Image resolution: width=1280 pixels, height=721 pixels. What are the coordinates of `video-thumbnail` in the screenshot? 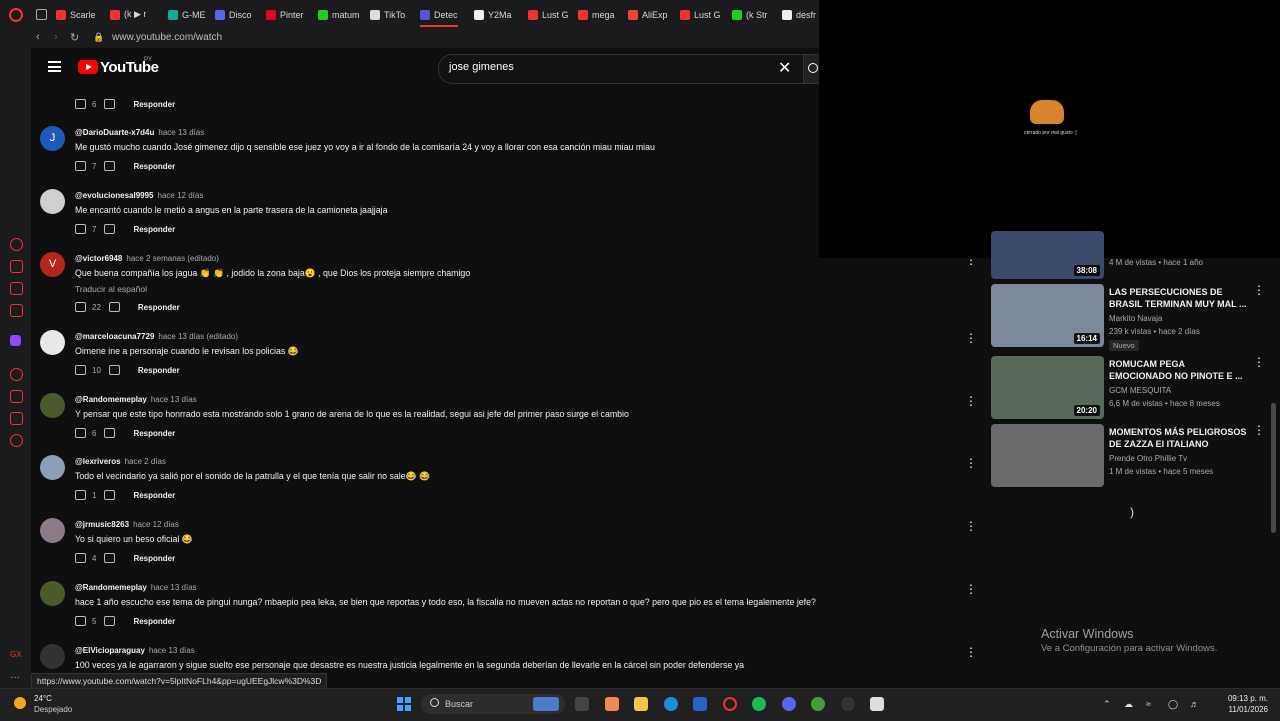 It's located at (1047, 455).